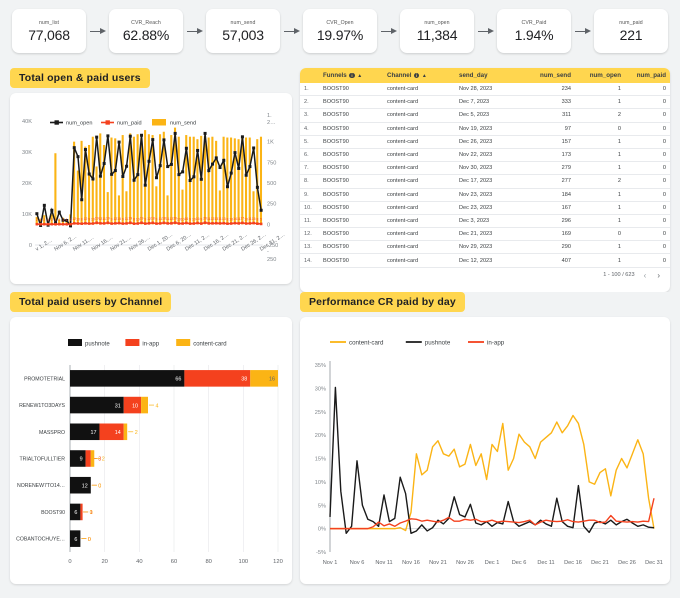 This screenshot has height=598, width=680. What do you see at coordinates (627, 563) in the screenshot?
I see `x-axis-tick: Dec 26` at bounding box center [627, 563].